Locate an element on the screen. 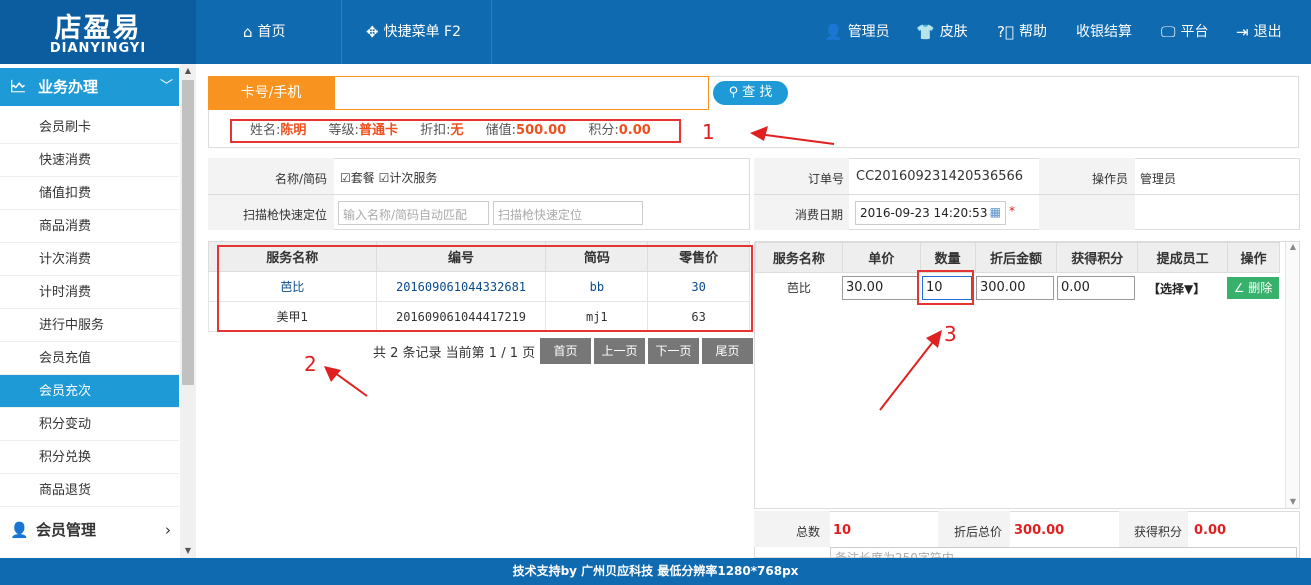 The height and width of the screenshot is (585, 1311). operator-label: 操作员 is located at coordinates (1110, 179).